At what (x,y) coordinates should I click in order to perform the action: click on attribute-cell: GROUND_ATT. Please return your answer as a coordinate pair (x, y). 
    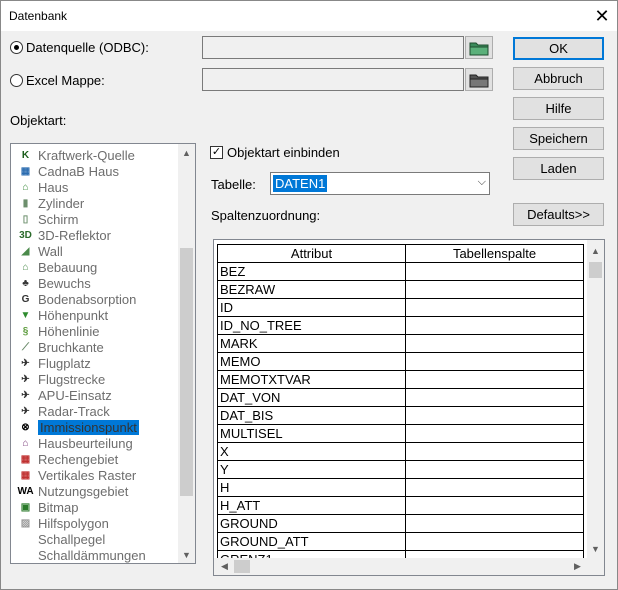
    Looking at the image, I should click on (311, 541).